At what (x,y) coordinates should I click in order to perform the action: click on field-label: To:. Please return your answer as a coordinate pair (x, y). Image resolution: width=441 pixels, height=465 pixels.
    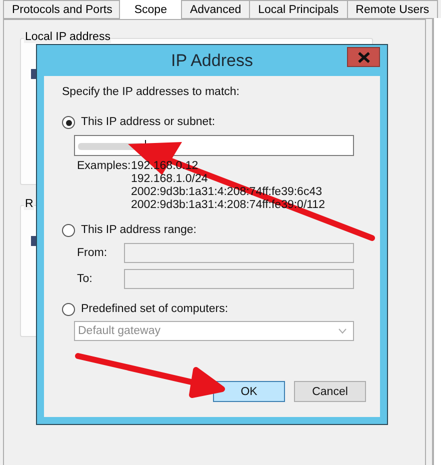
    Looking at the image, I should click on (85, 279).